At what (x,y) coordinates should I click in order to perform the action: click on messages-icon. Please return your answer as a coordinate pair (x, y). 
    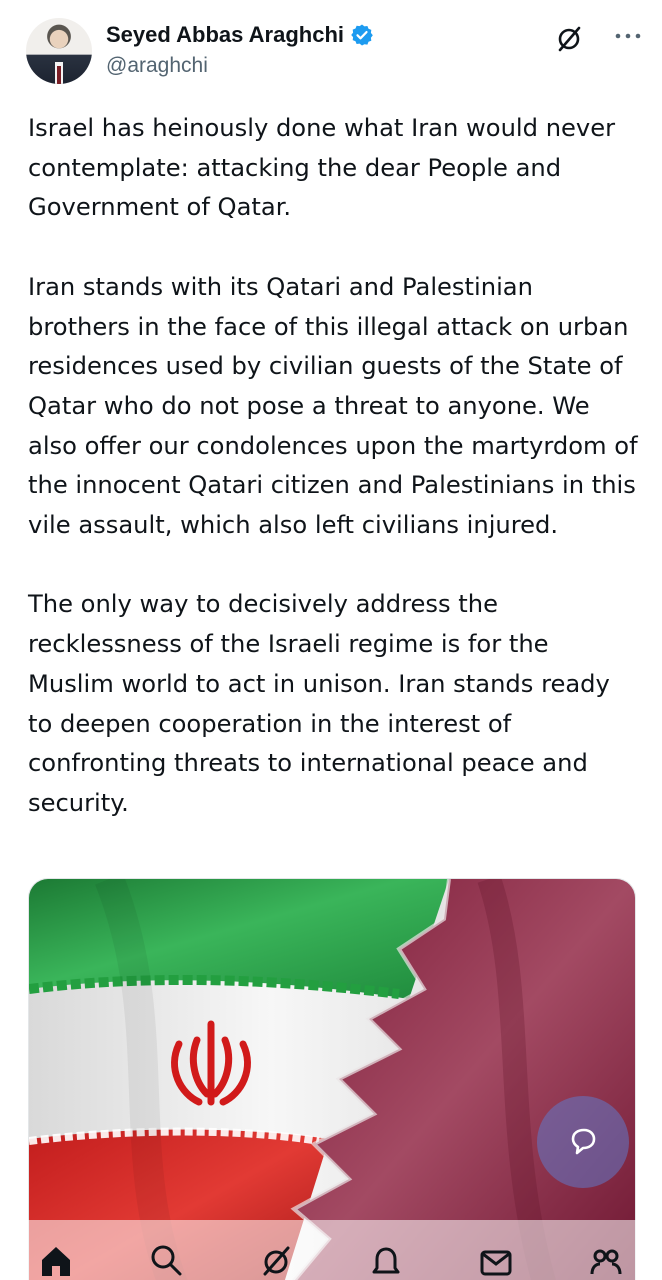
    Looking at the image, I should click on (496, 1260).